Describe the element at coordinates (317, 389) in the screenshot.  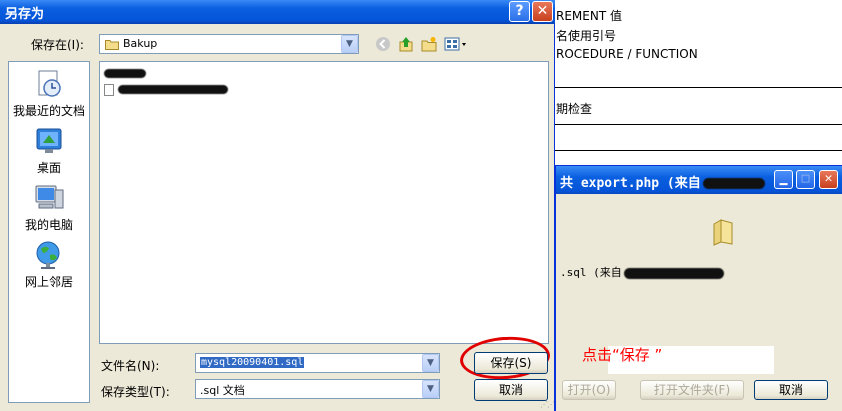
I see `filetype-select: .sql 文档 ▼` at that location.